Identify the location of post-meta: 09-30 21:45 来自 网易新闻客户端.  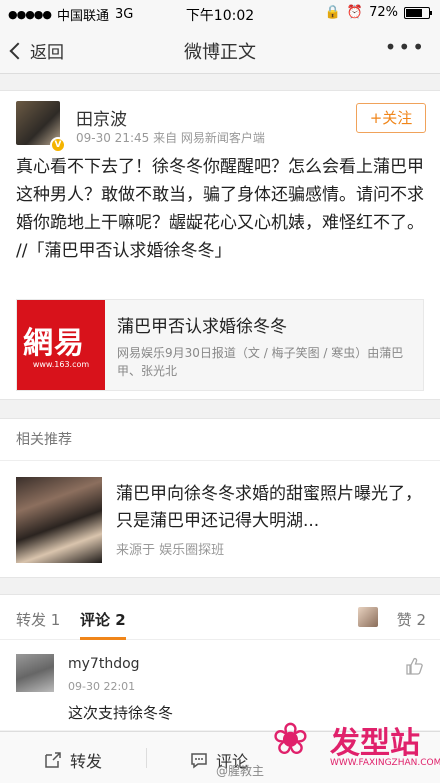
(170, 137).